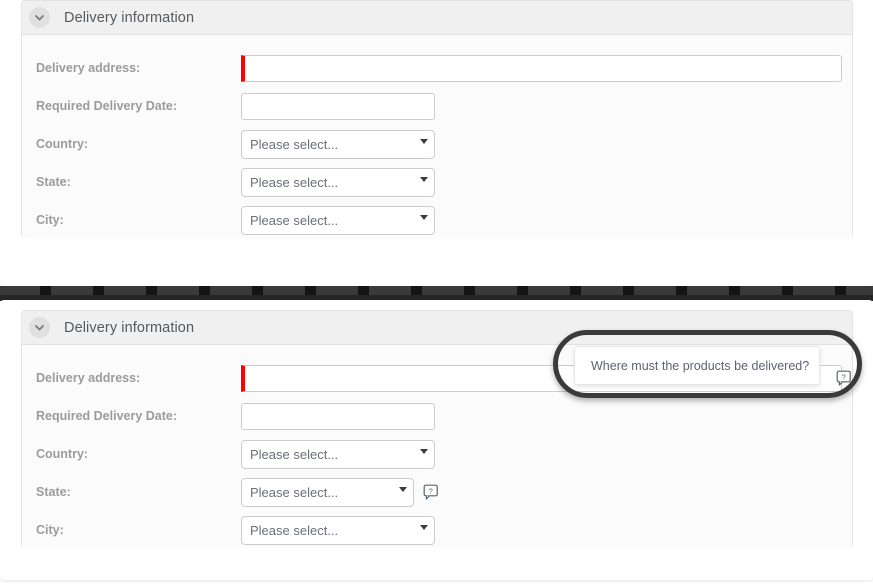 This screenshot has height=585, width=873. I want to click on state-field-wrap: Please select... ?, so click(340, 492).